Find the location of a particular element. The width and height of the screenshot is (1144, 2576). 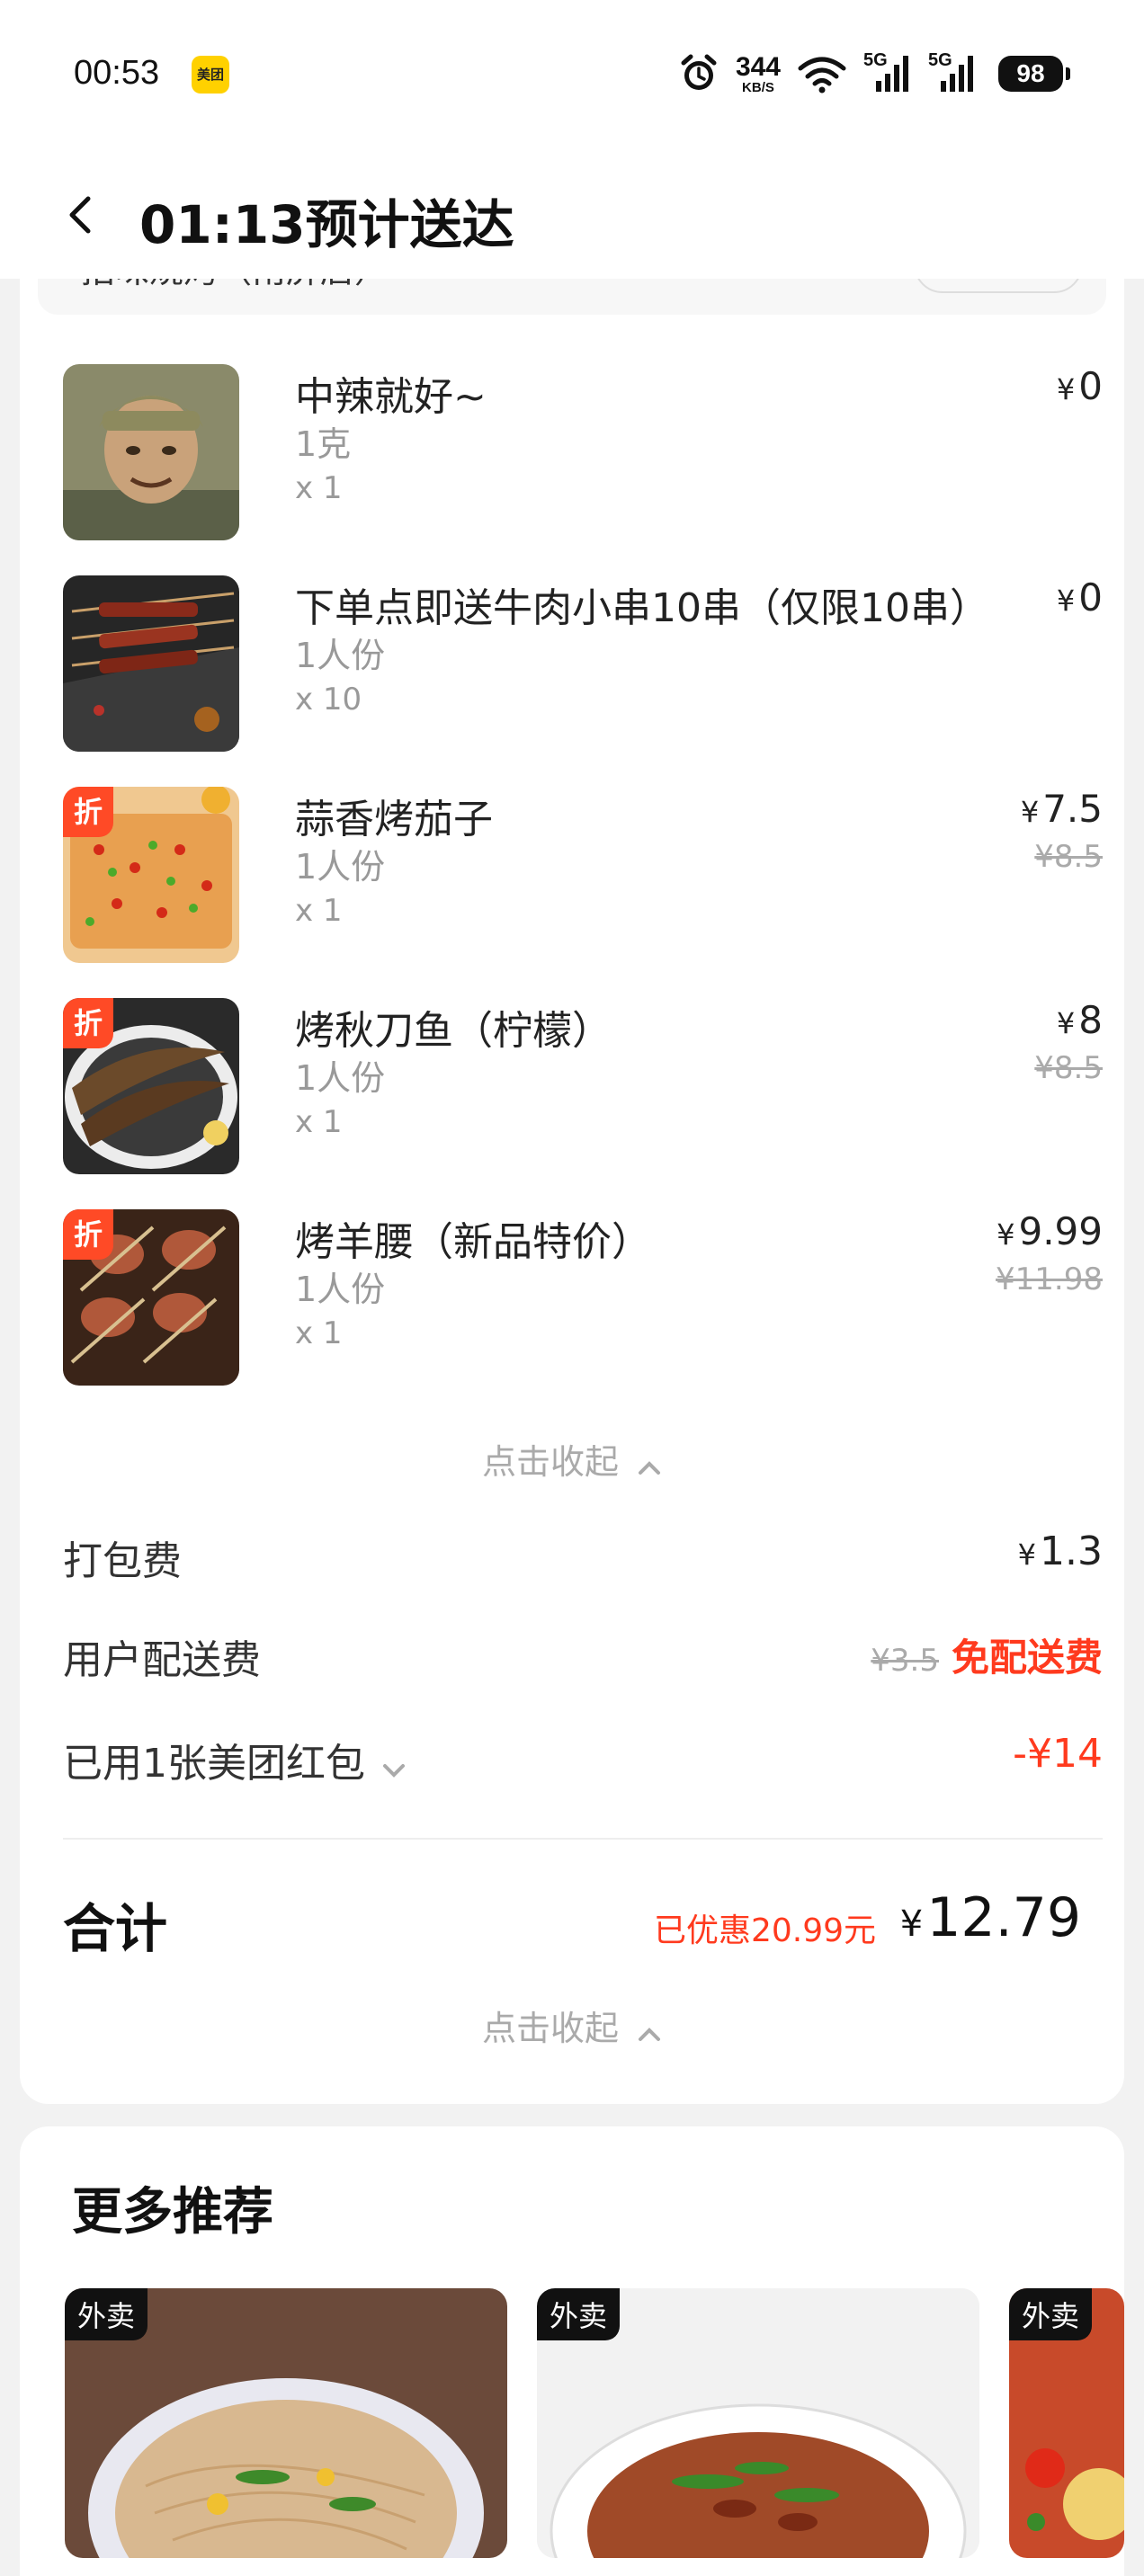

packing-fee-row: 打包费 ¥1.3 is located at coordinates (583, 1557).